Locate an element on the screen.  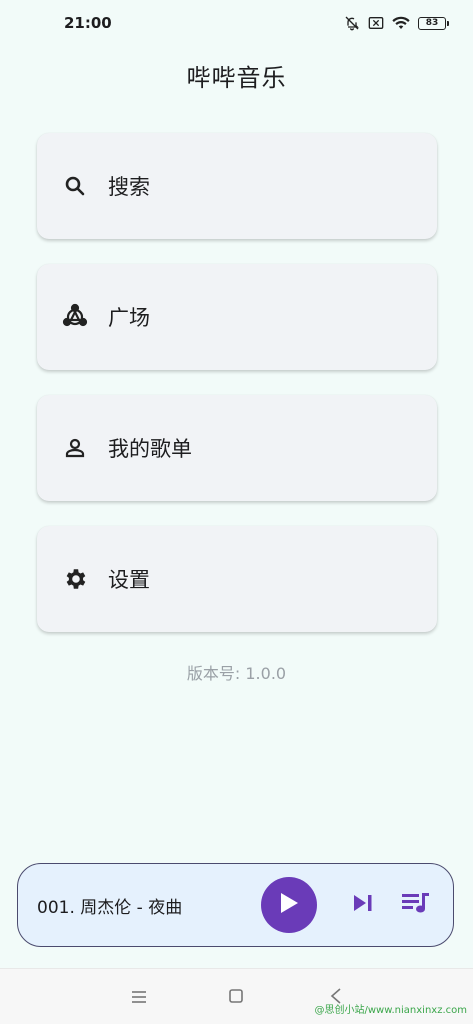
menu-item-label: 设置 is located at coordinates (129, 580).